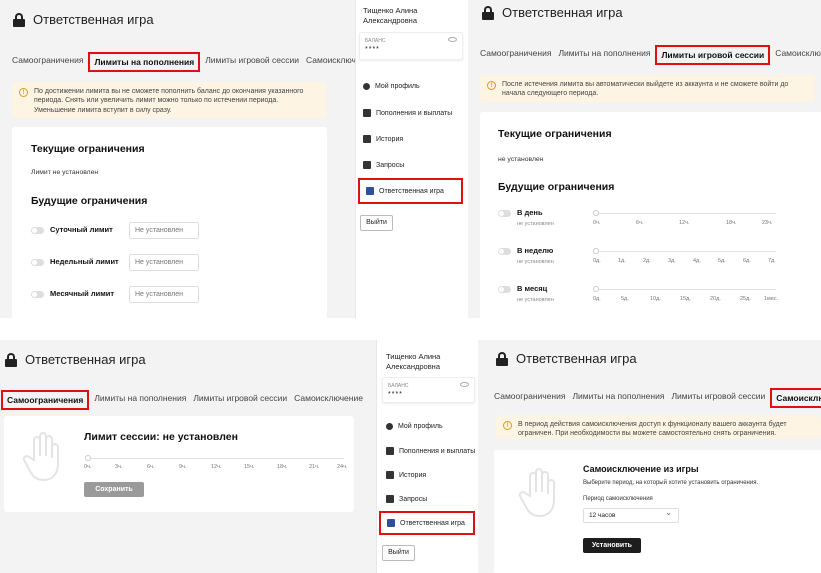 This screenshot has height=573, width=821. Describe the element at coordinates (597, 261) in the screenshot. I see `tick-label: 0д.` at that location.